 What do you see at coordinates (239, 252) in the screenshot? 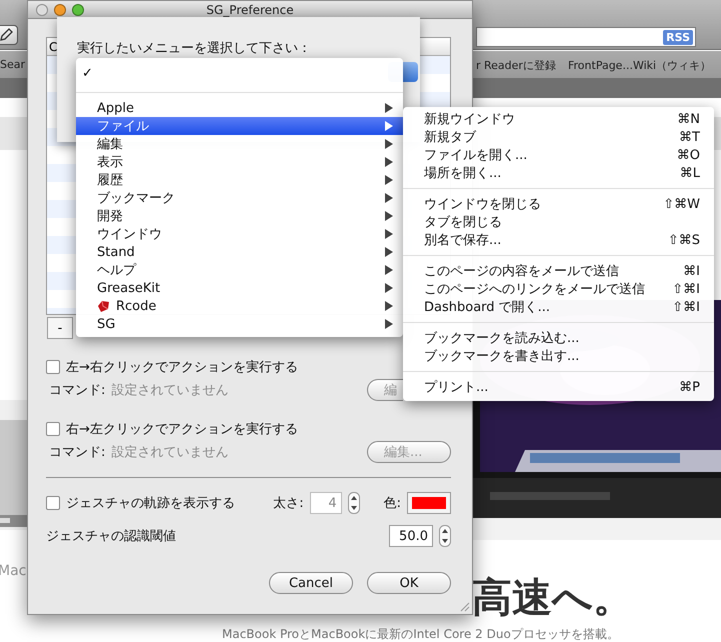
I see `menu-item: Stand` at bounding box center [239, 252].